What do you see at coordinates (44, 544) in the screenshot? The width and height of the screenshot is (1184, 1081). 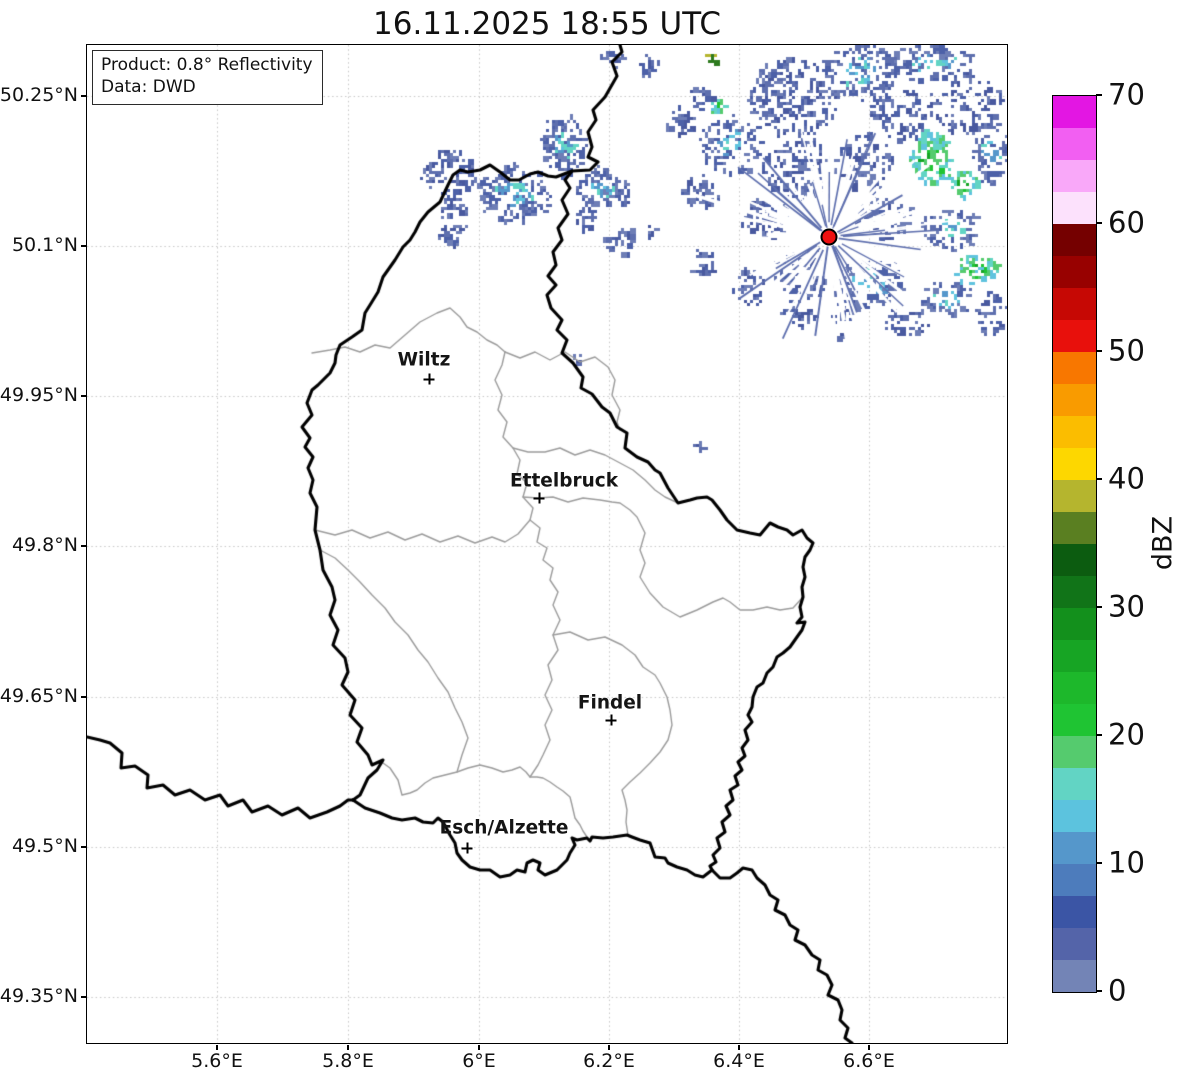 I see `lat-tick-label: 49.8°N` at bounding box center [44, 544].